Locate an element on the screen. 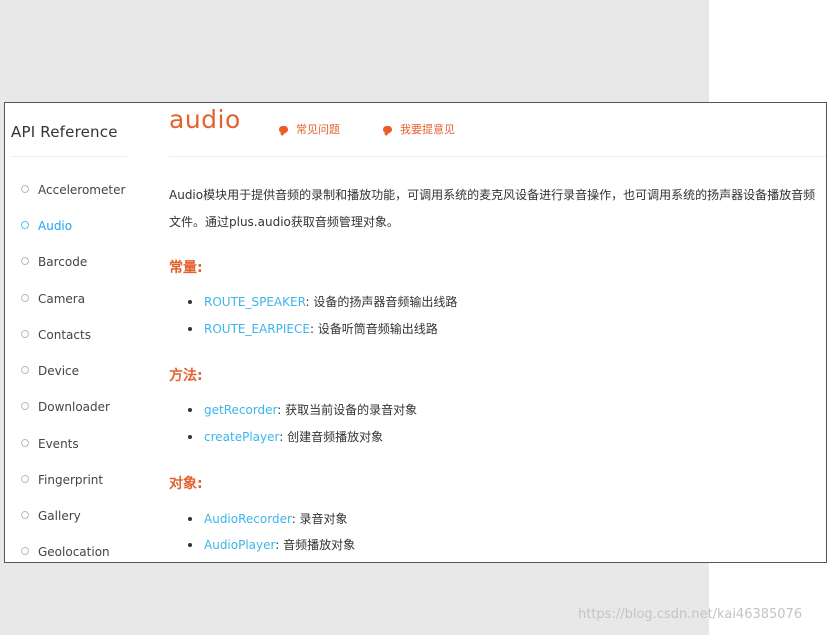 This screenshot has height=635, width=828. sidebar-item-label: Accelerometer is located at coordinates (82, 190).